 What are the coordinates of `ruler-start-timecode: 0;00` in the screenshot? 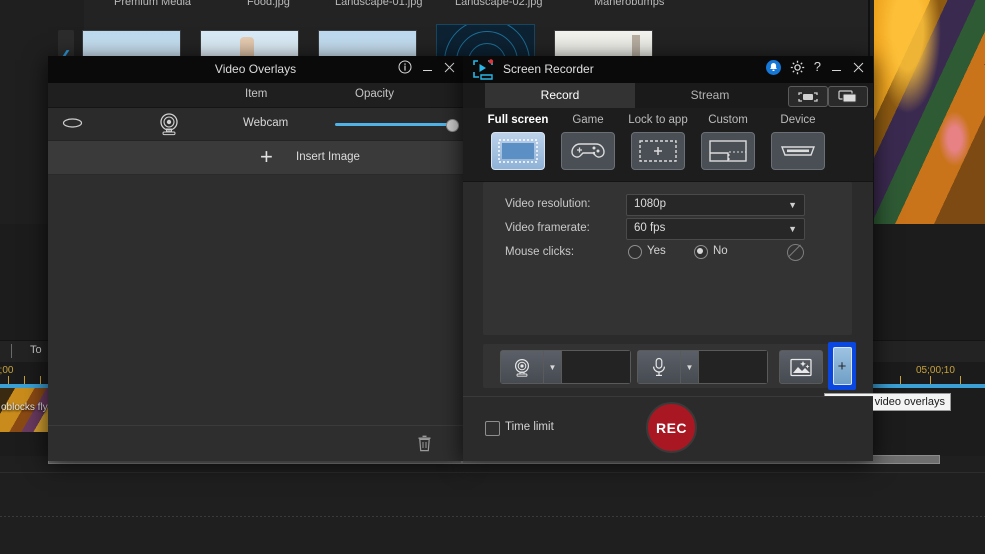 It's located at (7, 370).